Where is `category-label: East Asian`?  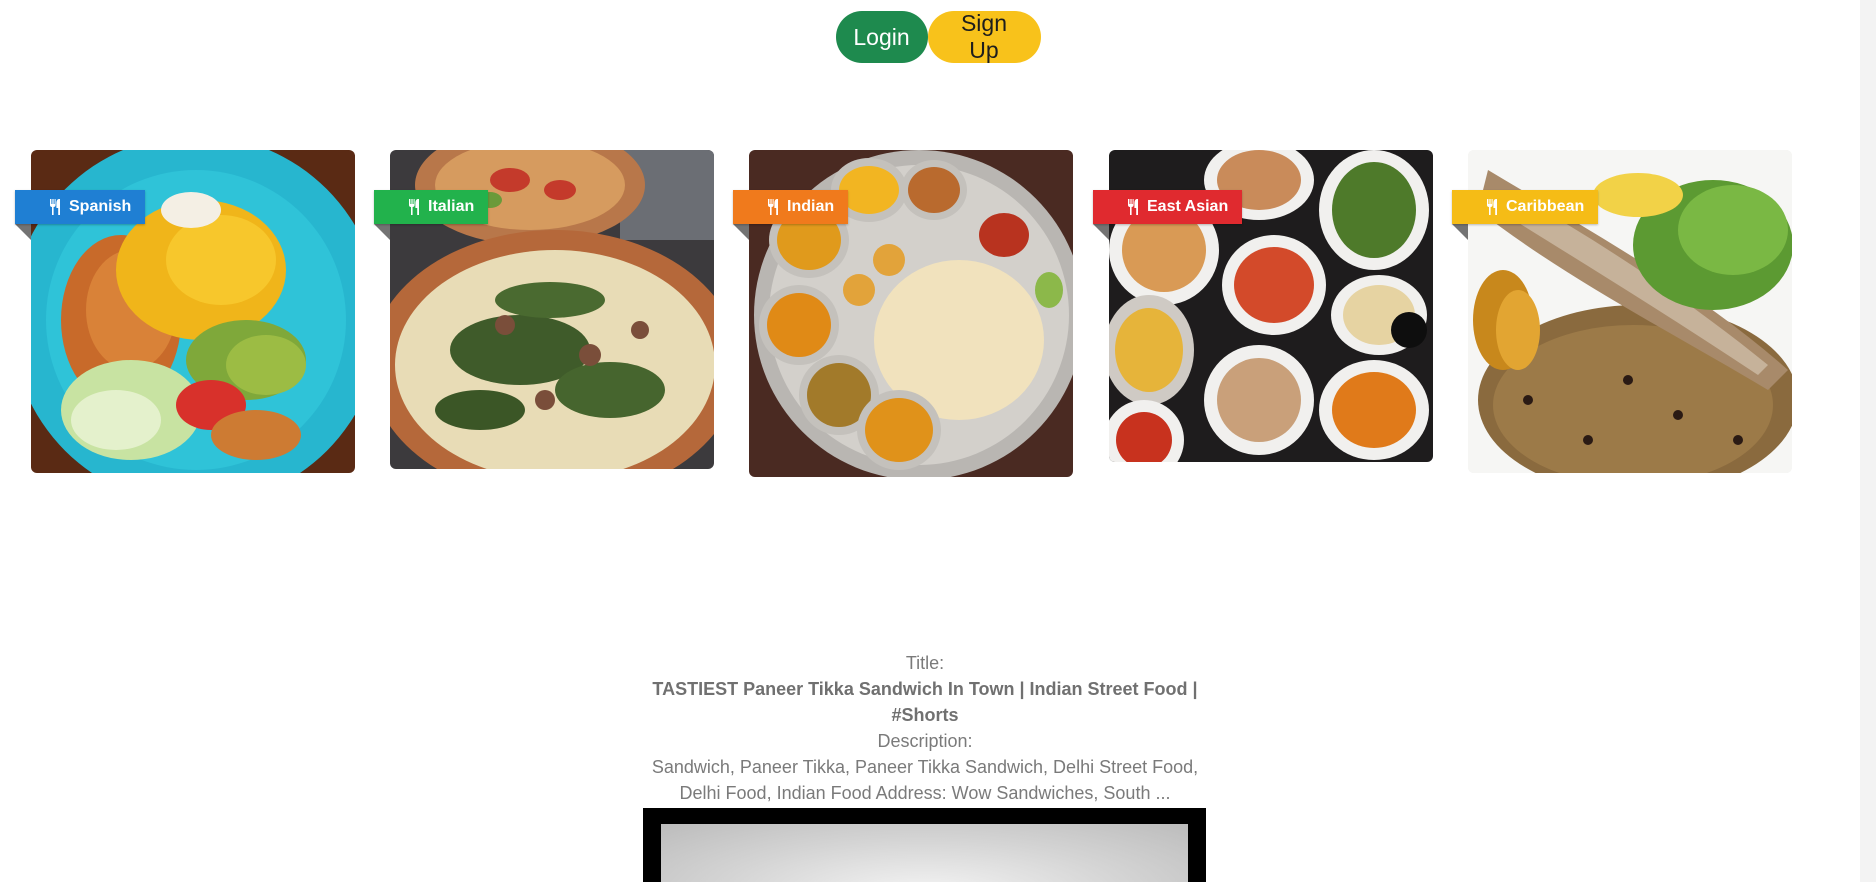
category-label: East Asian is located at coordinates (1188, 206).